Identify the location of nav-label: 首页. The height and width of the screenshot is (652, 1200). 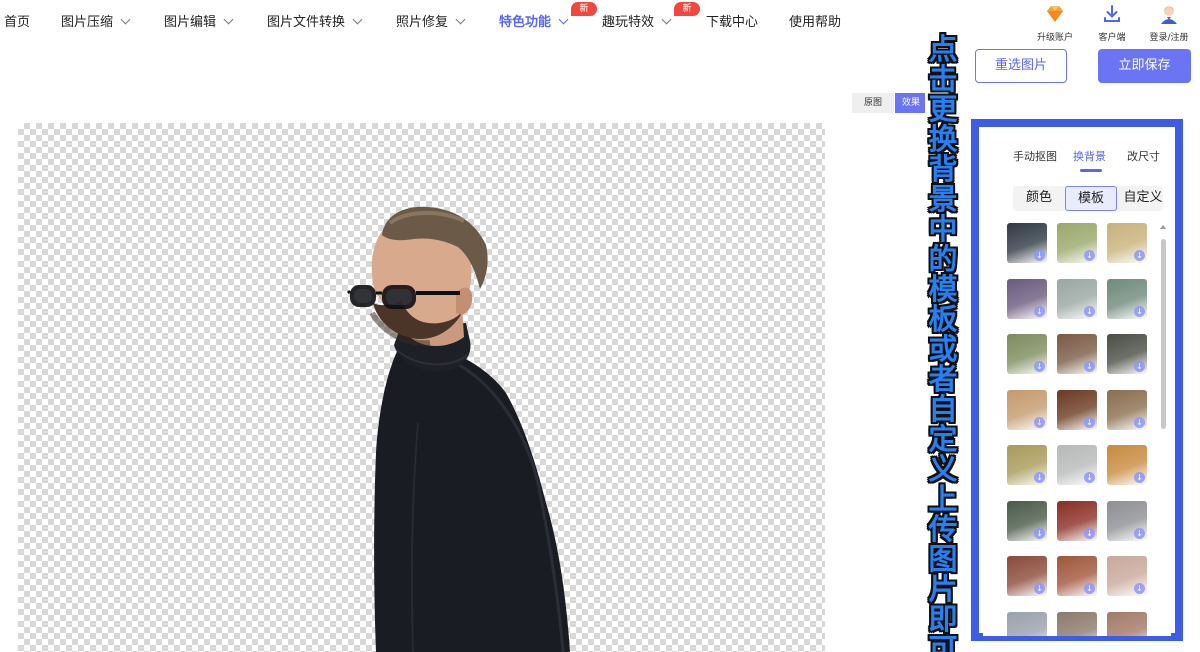
(17, 22).